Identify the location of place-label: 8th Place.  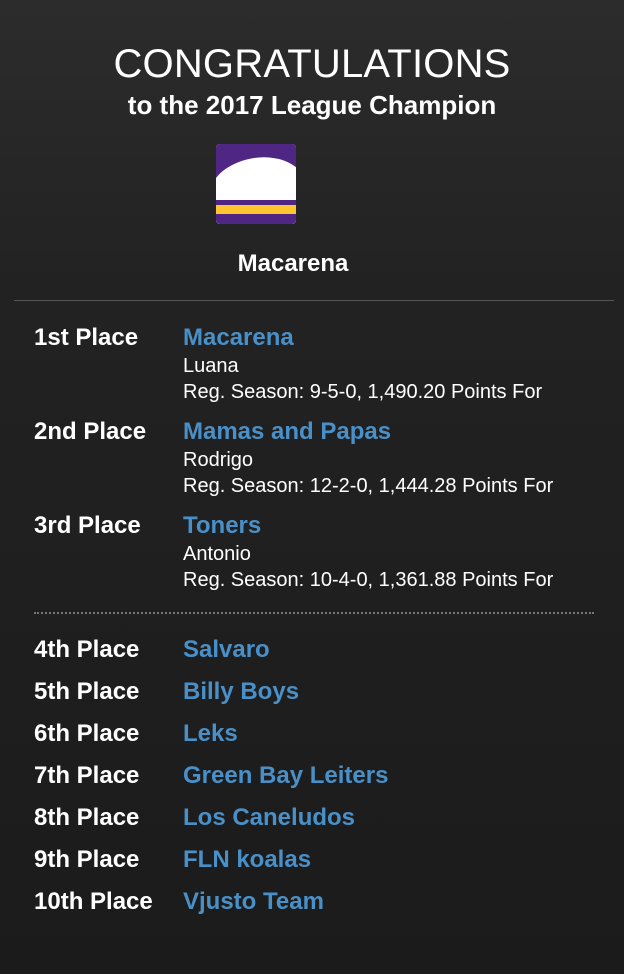
(87, 817).